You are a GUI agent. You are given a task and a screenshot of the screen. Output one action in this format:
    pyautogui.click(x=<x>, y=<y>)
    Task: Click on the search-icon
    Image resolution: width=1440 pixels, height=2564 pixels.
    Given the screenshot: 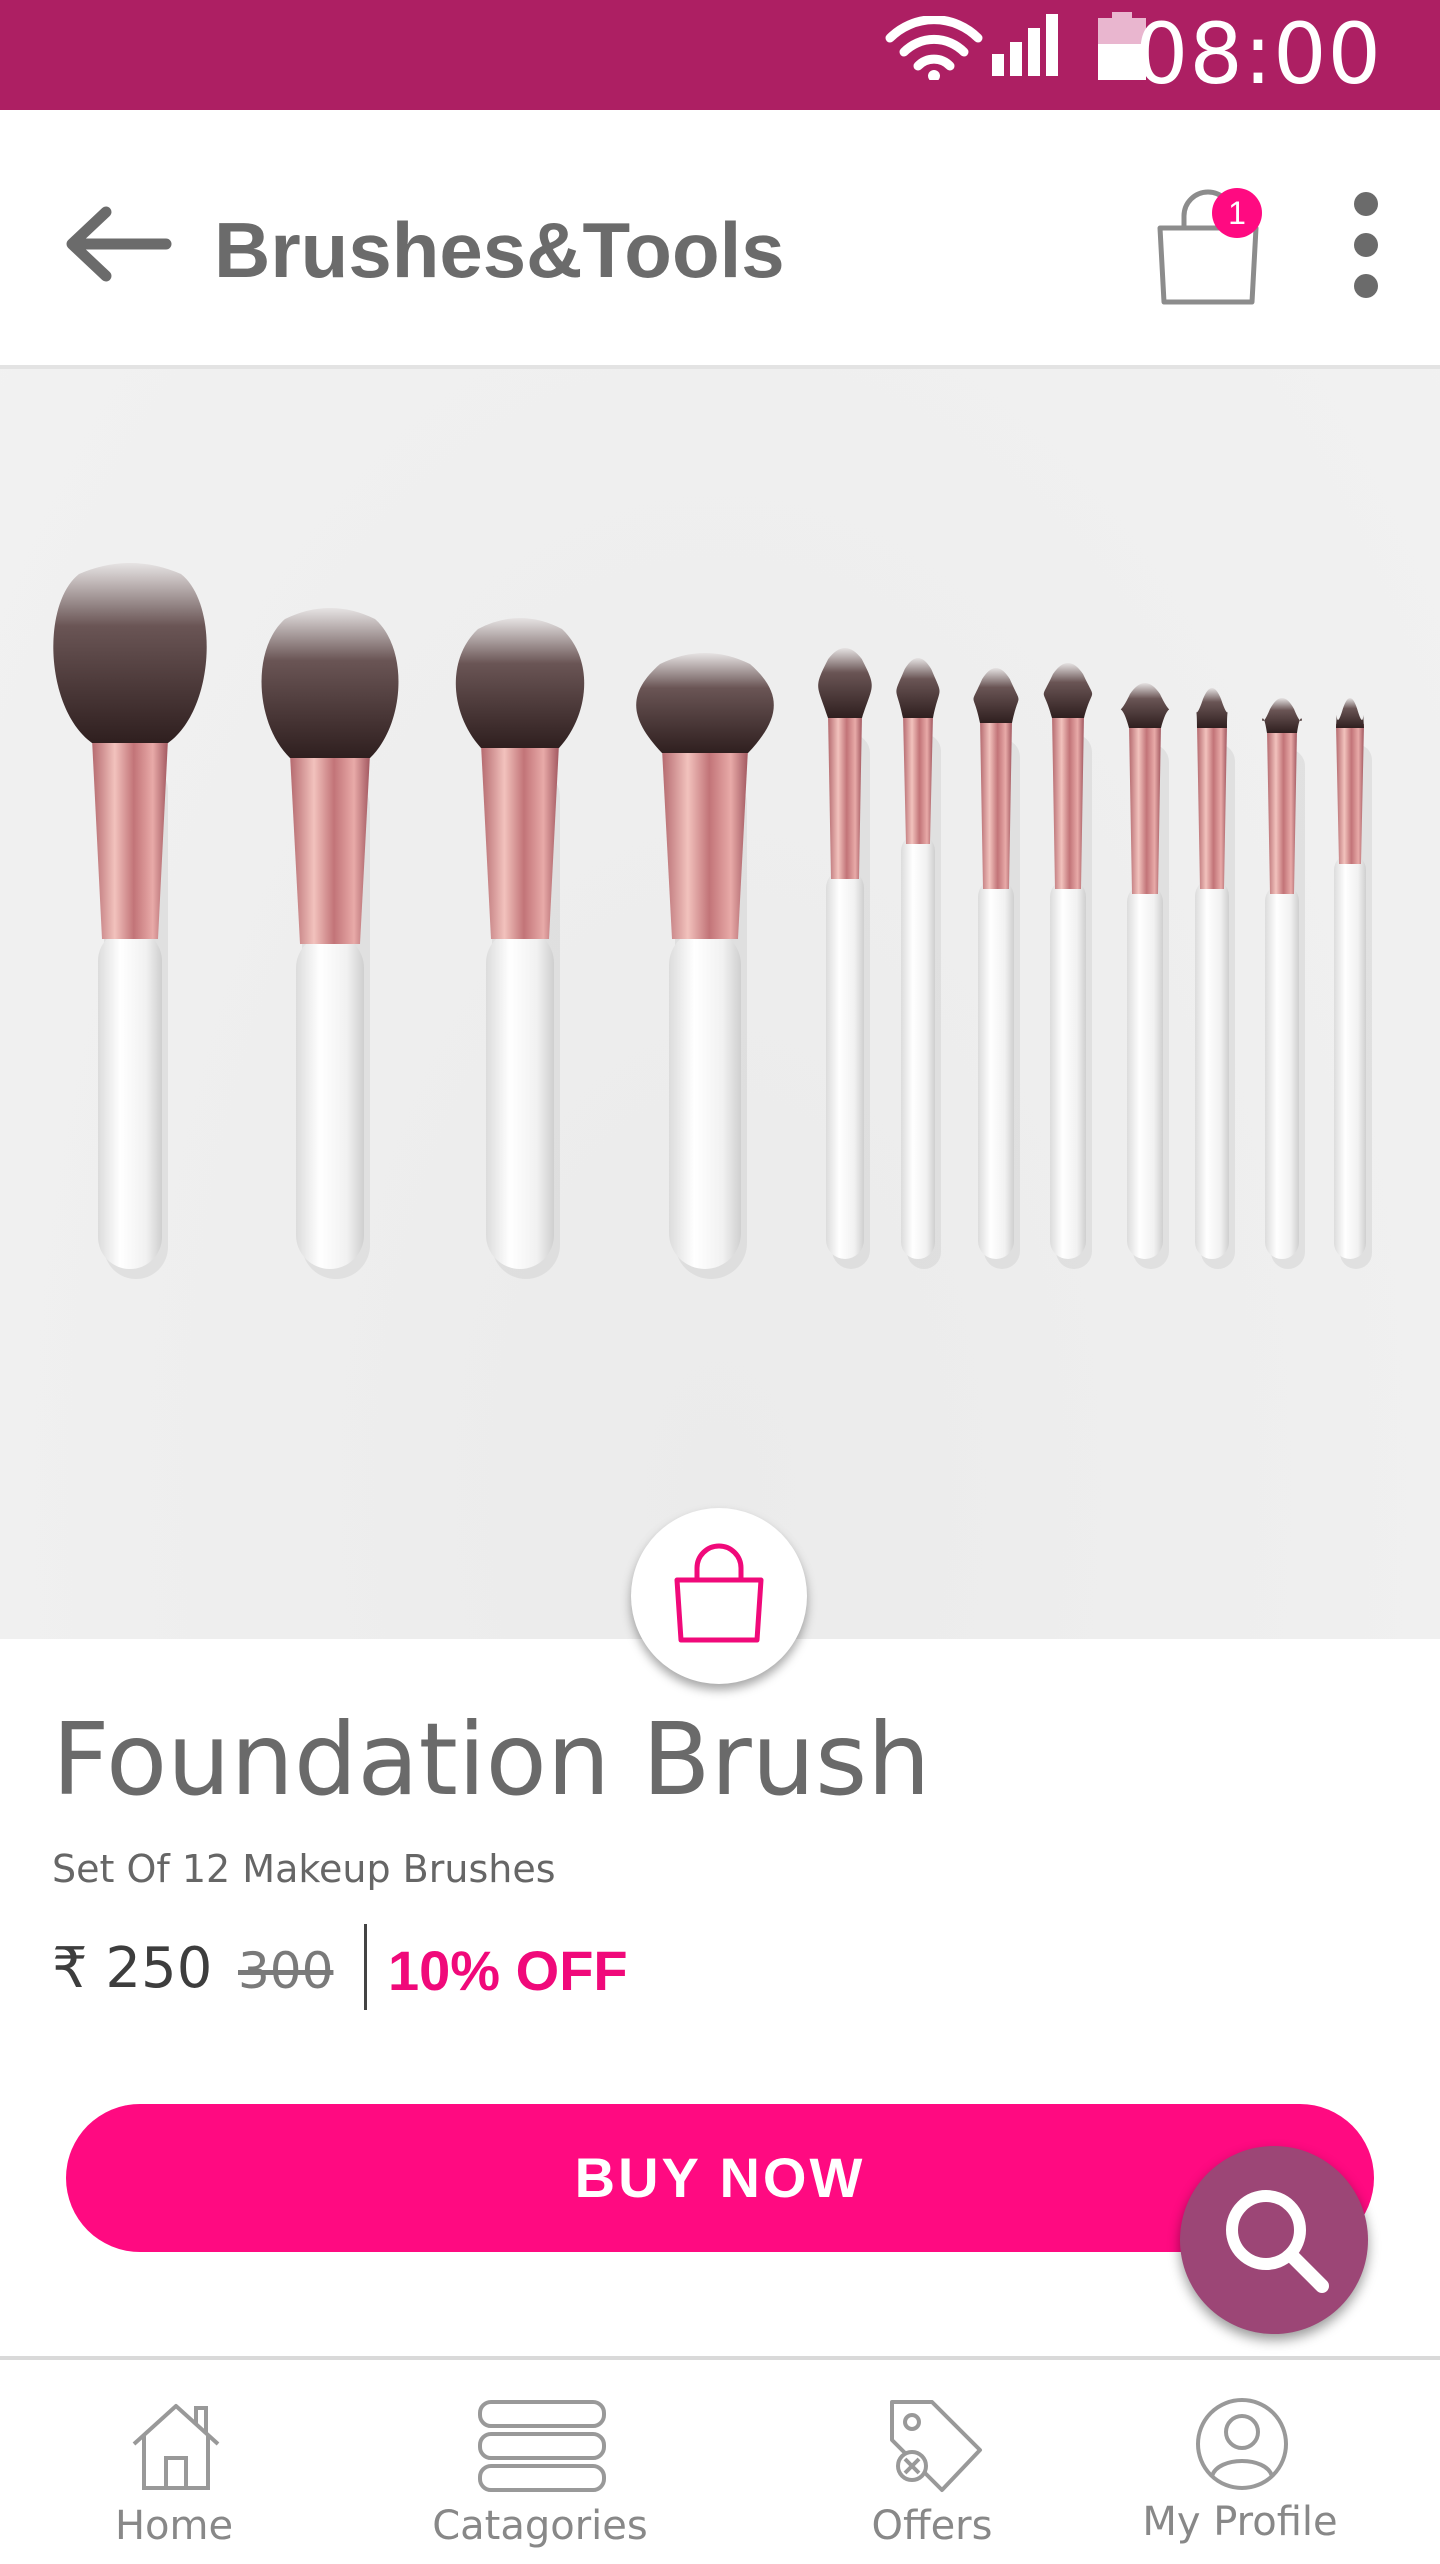 What is the action you would take?
    pyautogui.click(x=1277, y=2241)
    